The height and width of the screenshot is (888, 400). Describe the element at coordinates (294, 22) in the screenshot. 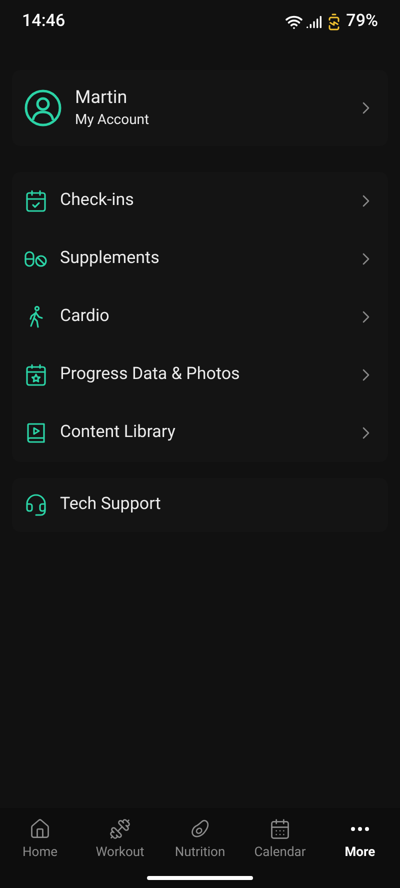

I see `wifi-icon` at that location.